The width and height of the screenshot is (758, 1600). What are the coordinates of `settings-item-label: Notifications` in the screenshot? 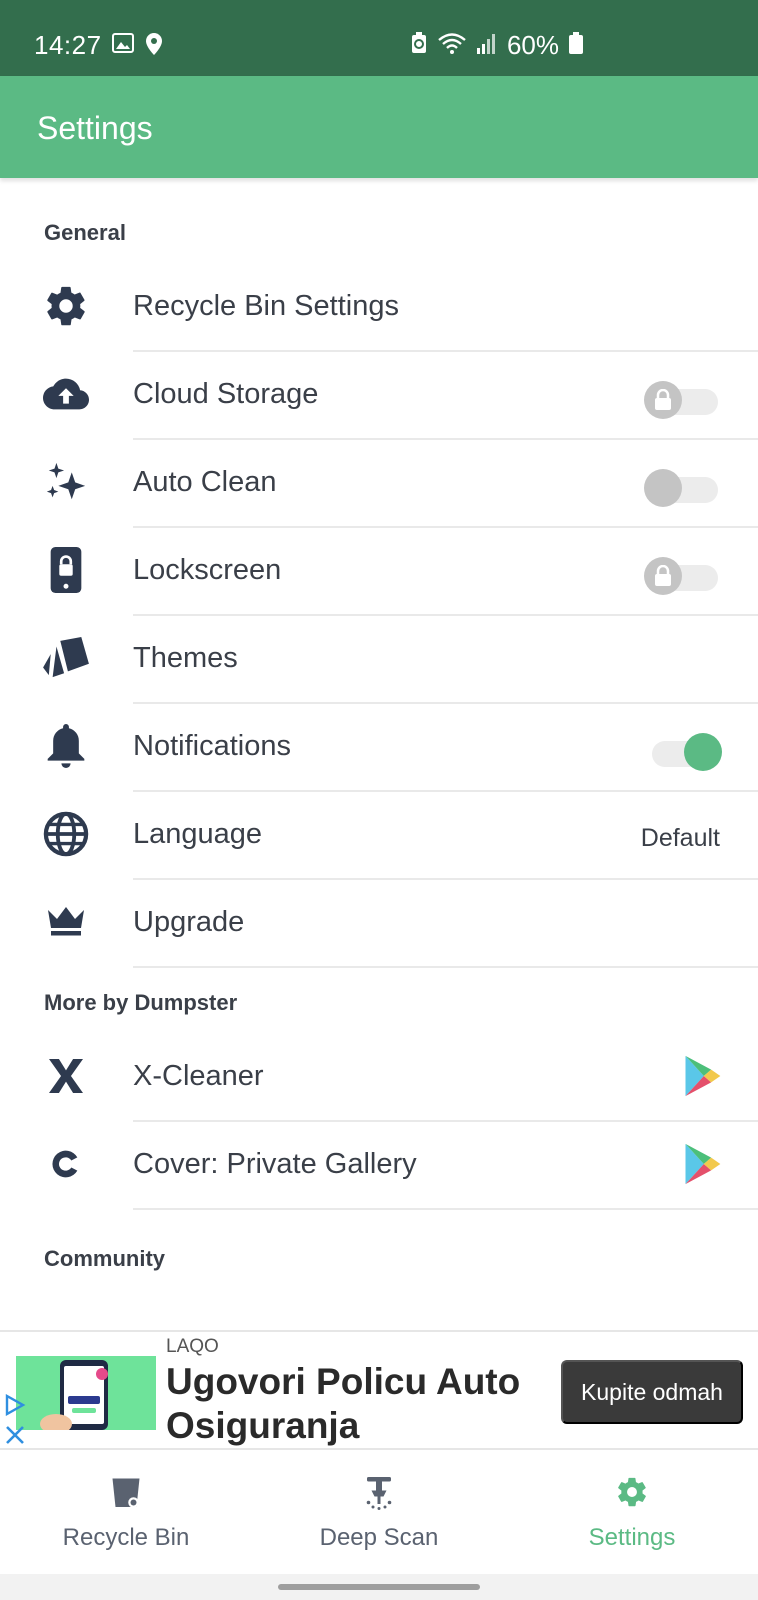 It's located at (212, 746).